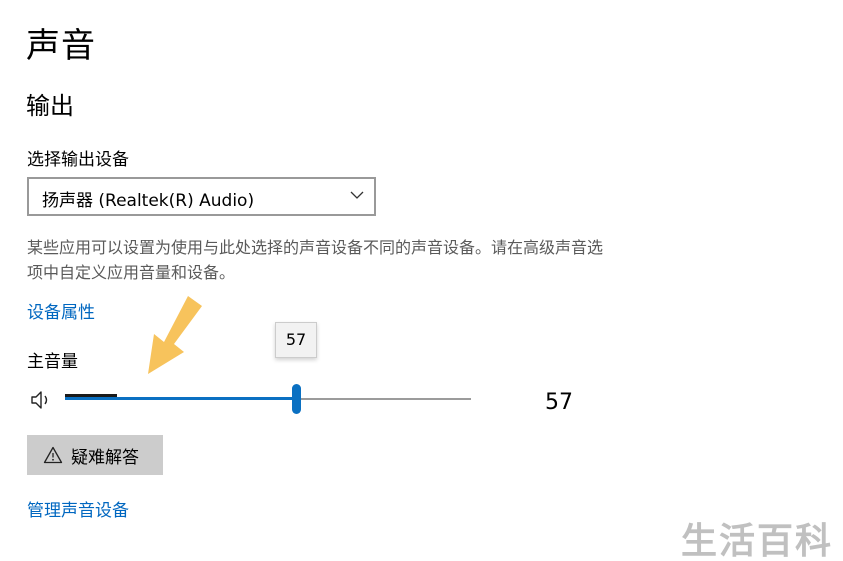 This screenshot has width=843, height=561. I want to click on device-properties-link: 设备属性, so click(61, 310).